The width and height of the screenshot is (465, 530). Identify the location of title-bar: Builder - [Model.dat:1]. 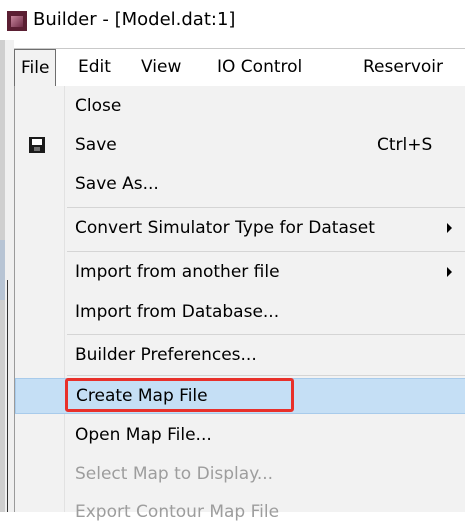
(232, 20).